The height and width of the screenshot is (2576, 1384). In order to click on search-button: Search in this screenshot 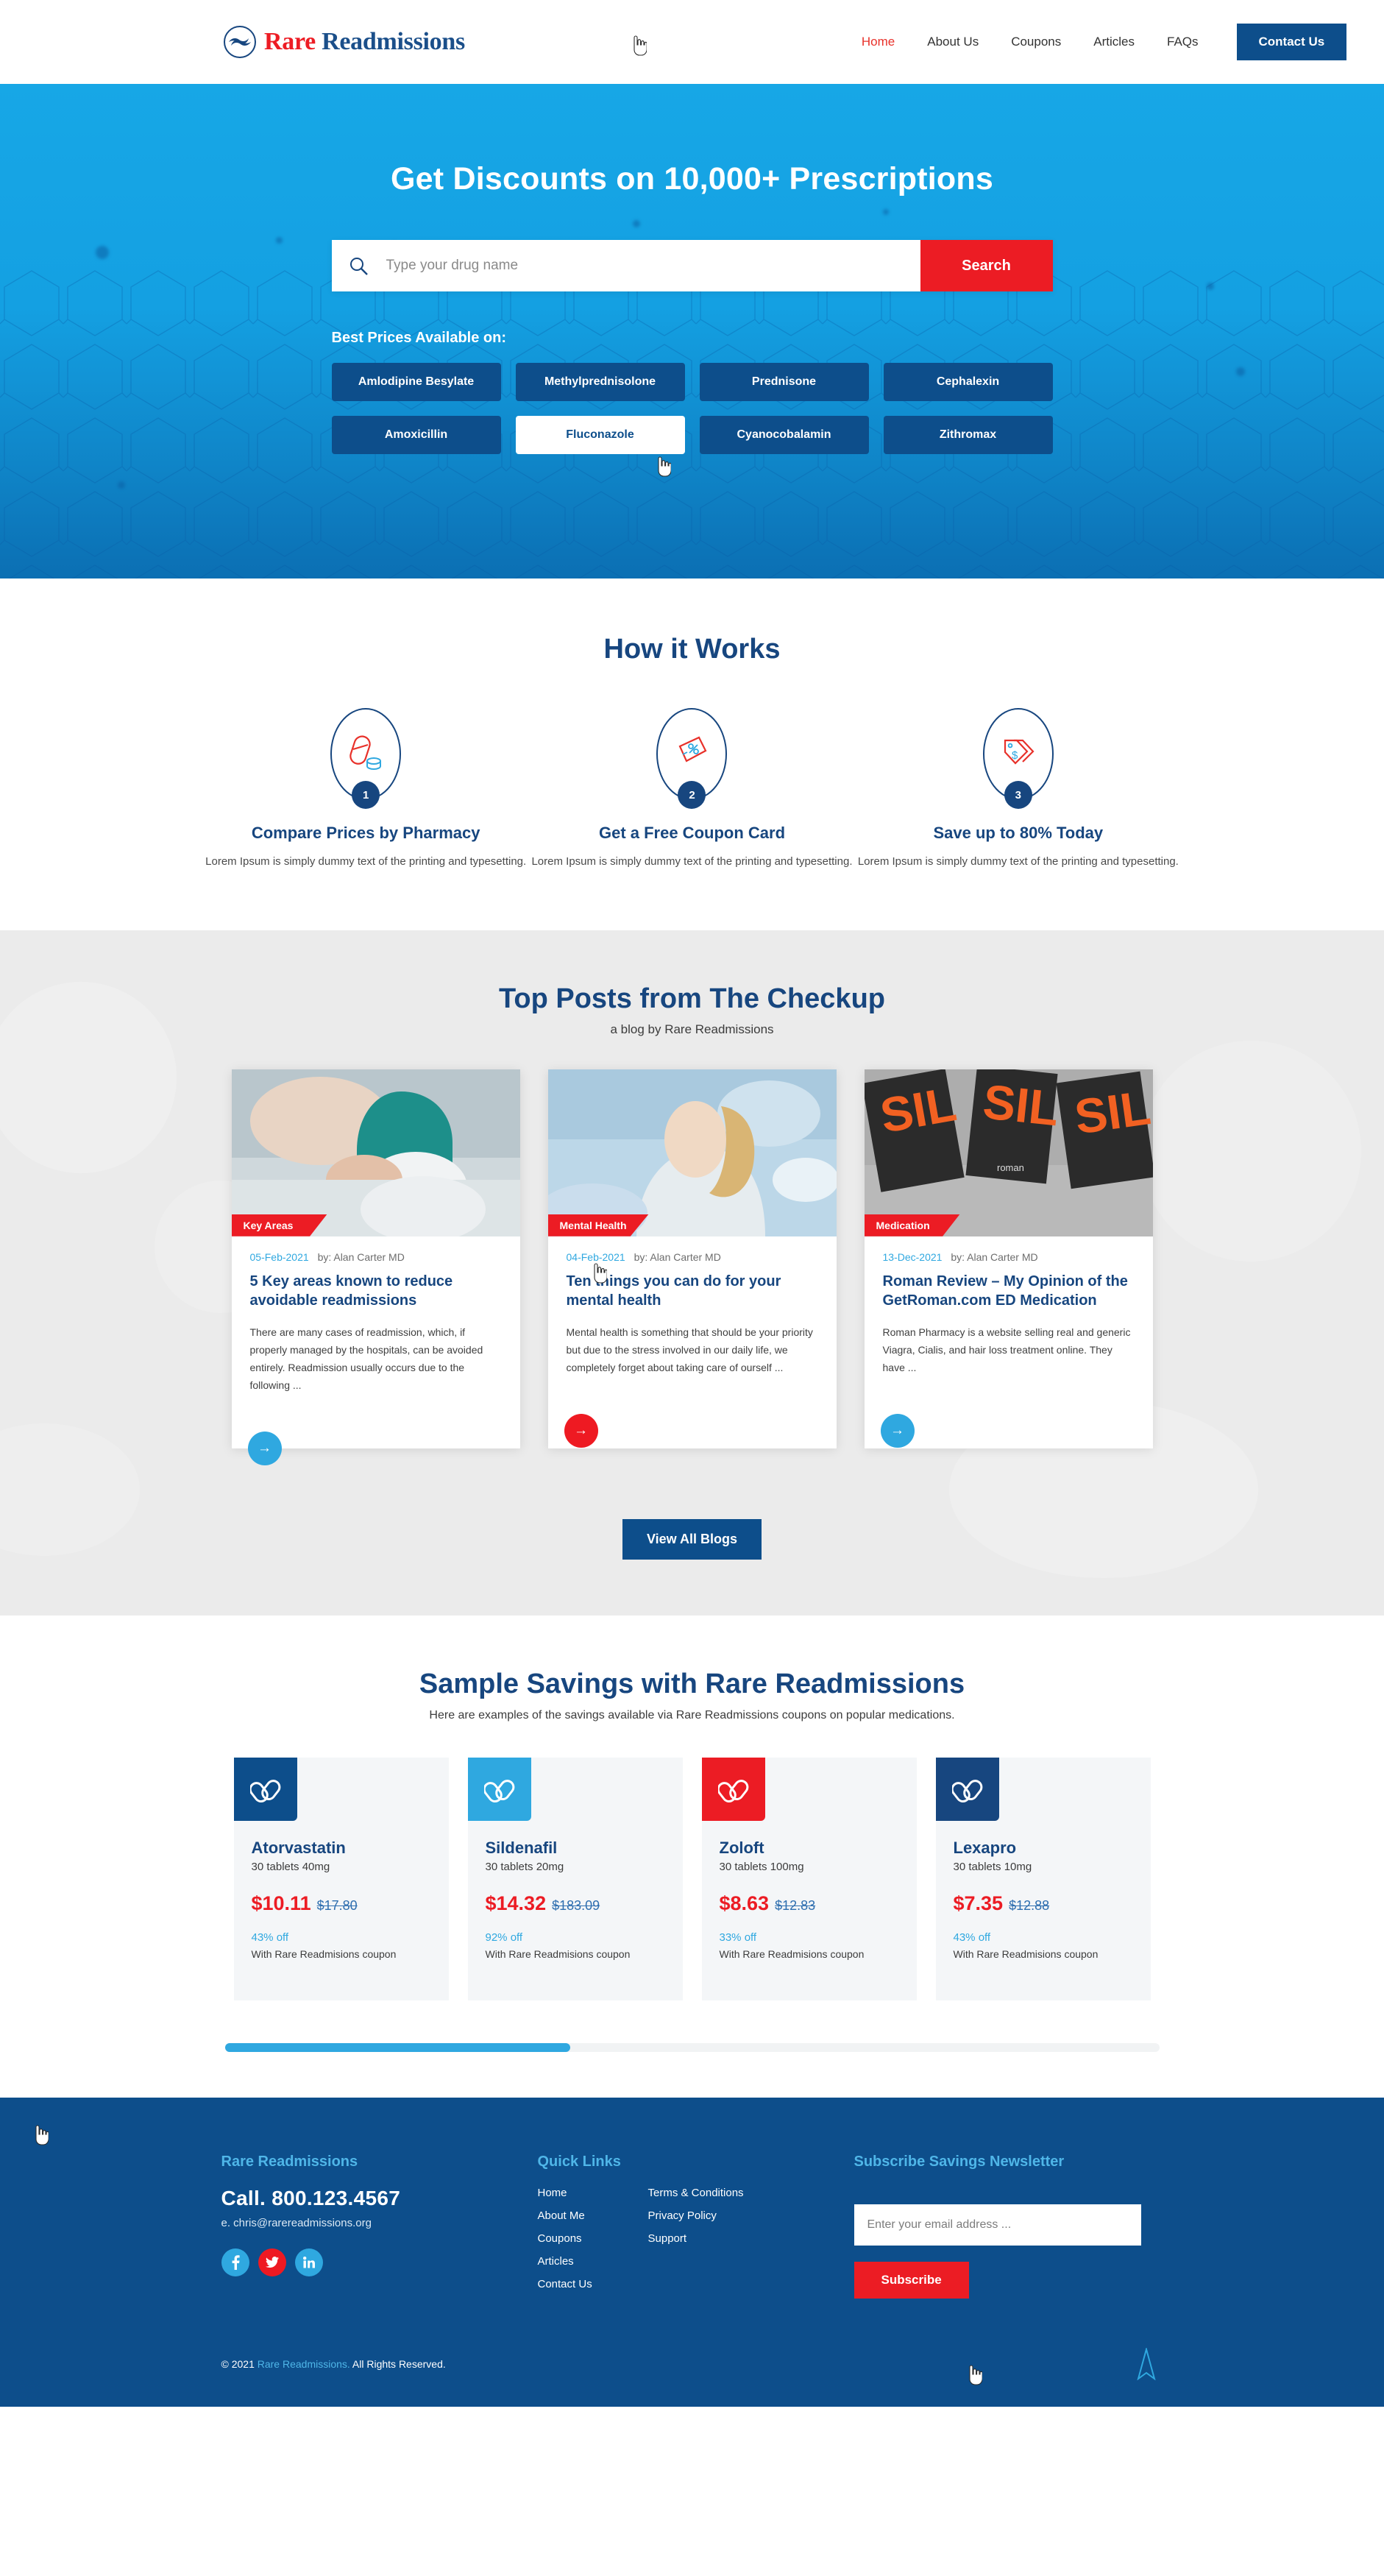, I will do `click(987, 265)`.